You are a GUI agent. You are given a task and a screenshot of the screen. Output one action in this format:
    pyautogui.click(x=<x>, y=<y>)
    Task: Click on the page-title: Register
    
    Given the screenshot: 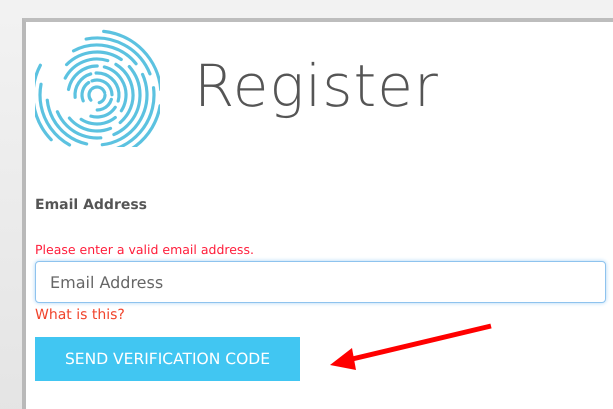 What is the action you would take?
    pyautogui.click(x=316, y=86)
    